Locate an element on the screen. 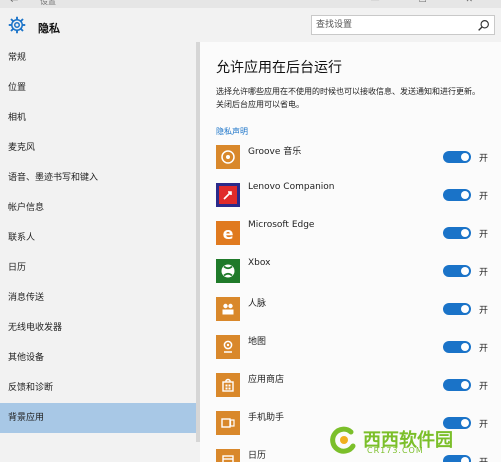 This screenshot has width=501, height=462. app-name: Xbox is located at coordinates (259, 263).